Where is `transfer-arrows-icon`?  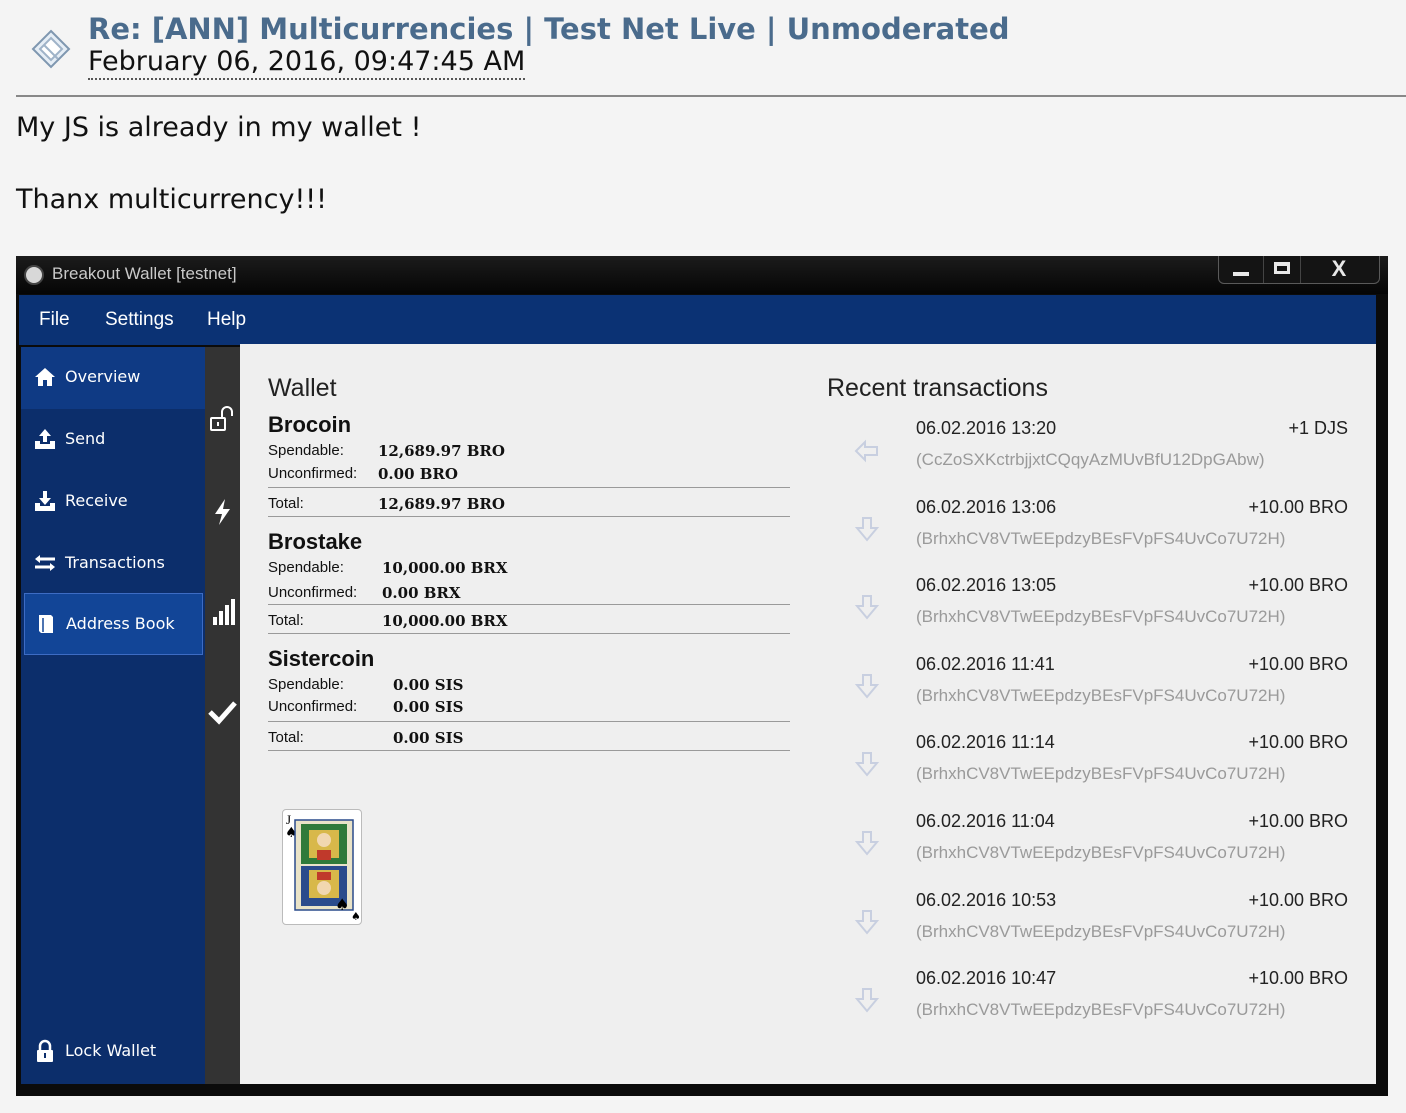
transfer-arrows-icon is located at coordinates (45, 563).